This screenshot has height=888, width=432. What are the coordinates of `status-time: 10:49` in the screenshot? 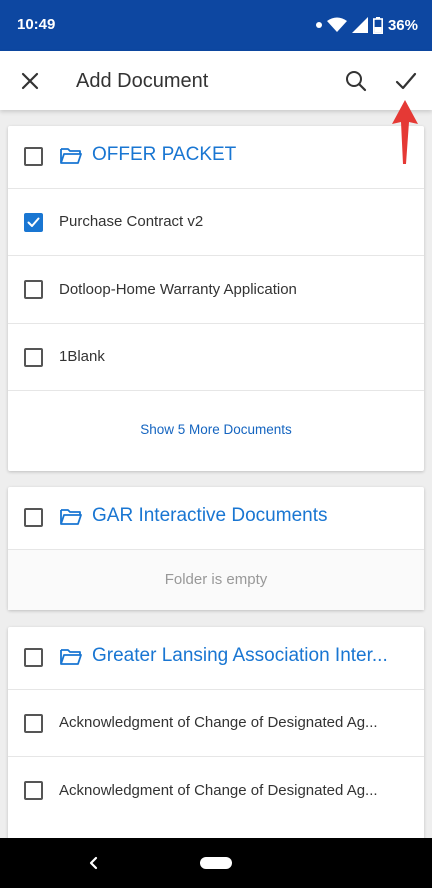 It's located at (36, 24).